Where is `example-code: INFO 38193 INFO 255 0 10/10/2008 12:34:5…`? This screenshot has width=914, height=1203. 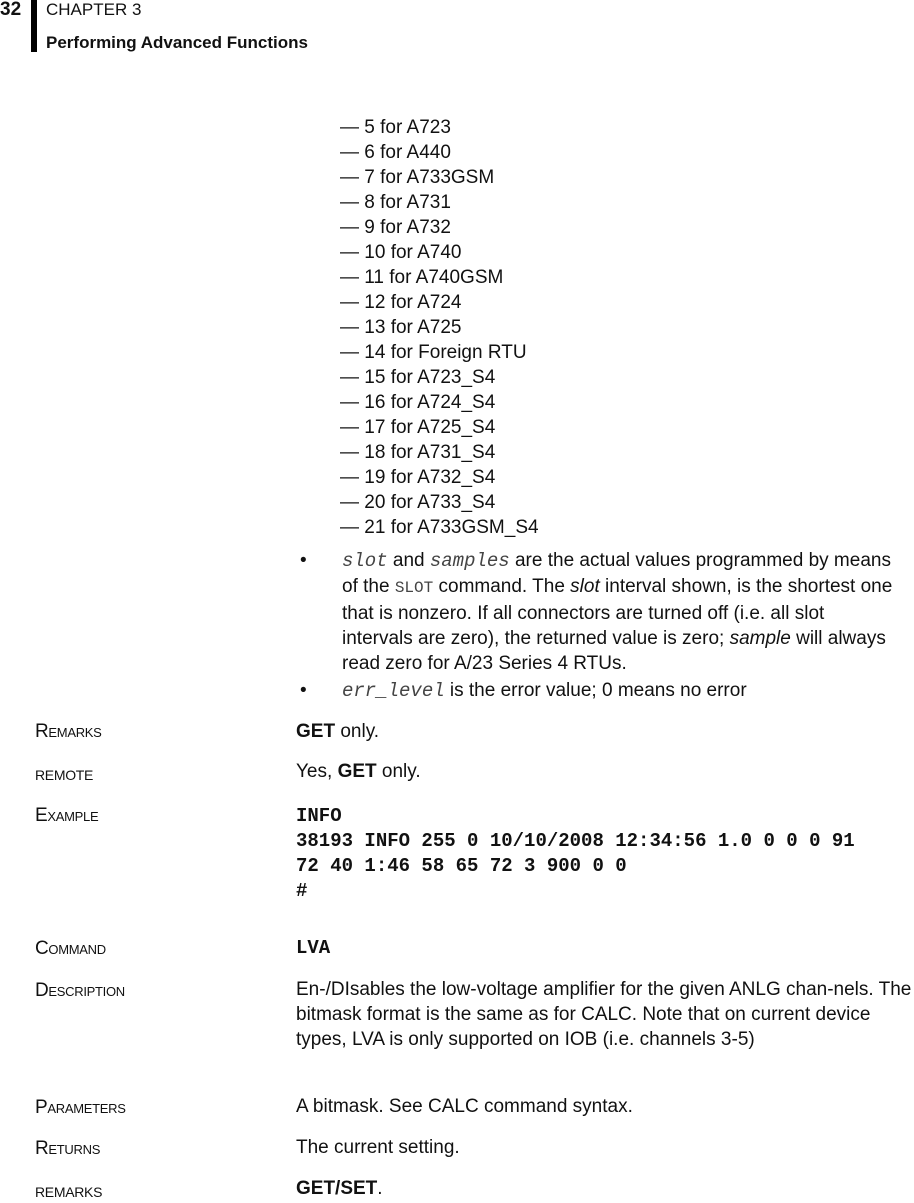
example-code: INFO 38193 INFO 255 0 10/10/2008 12:34:5… is located at coordinates (605, 854).